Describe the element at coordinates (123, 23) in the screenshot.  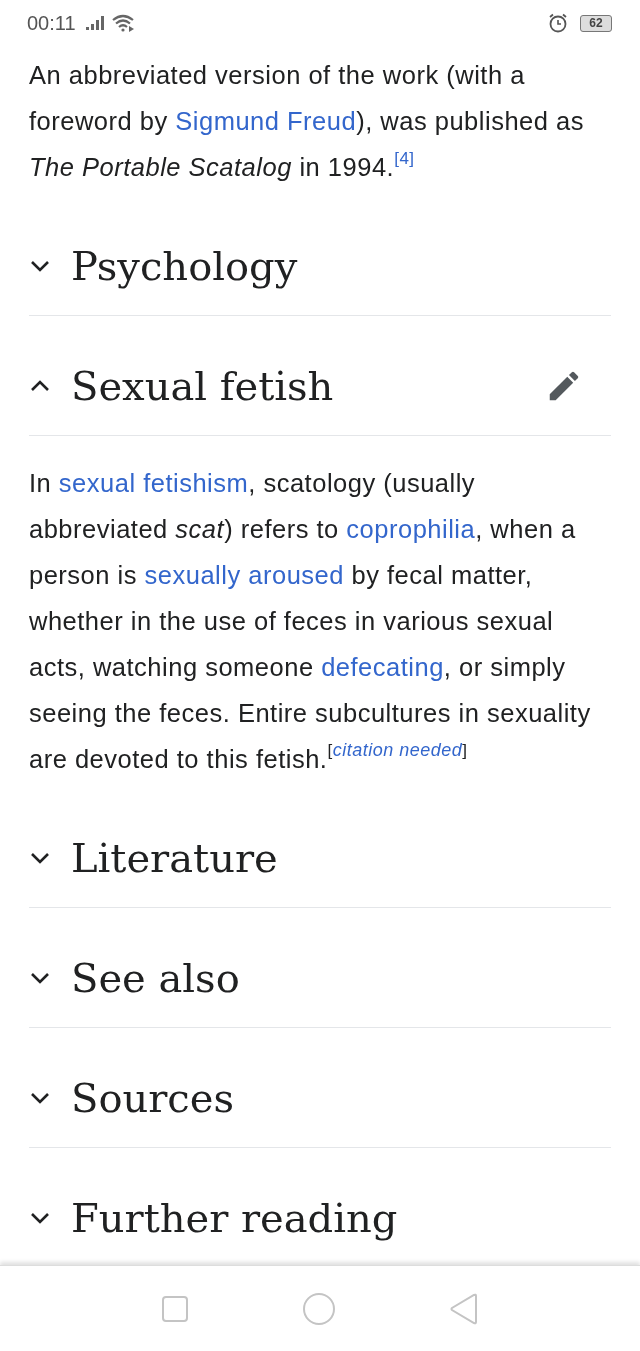
I see `wifi-icon` at that location.